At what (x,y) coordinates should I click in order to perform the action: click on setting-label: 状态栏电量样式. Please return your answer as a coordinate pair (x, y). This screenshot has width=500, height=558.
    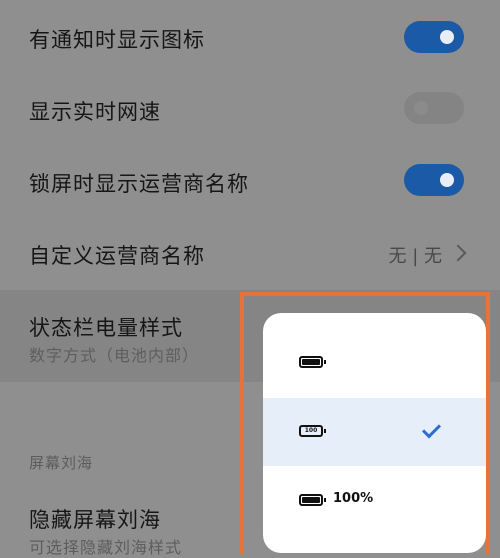
    Looking at the image, I should click on (106, 328).